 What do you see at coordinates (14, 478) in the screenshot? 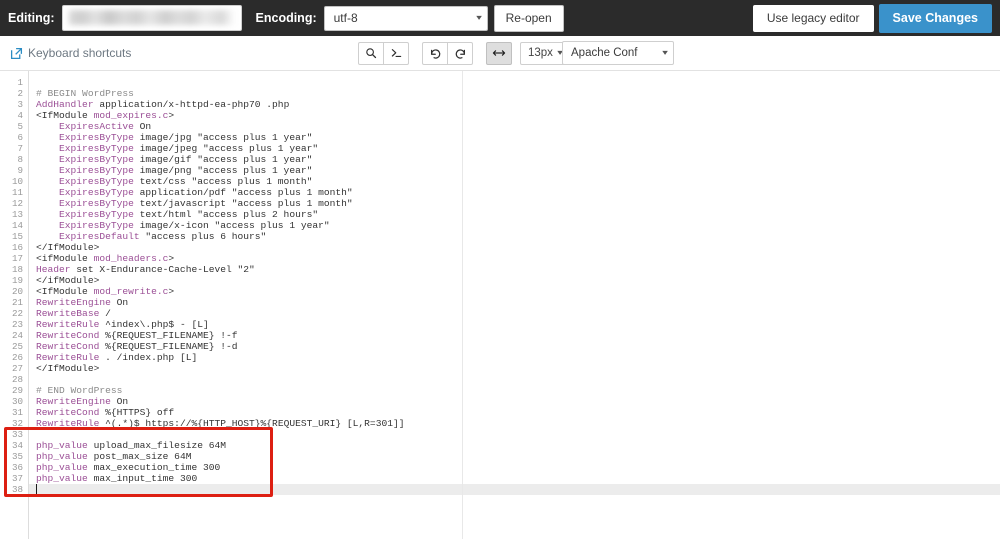
I see `line-number: 37` at bounding box center [14, 478].